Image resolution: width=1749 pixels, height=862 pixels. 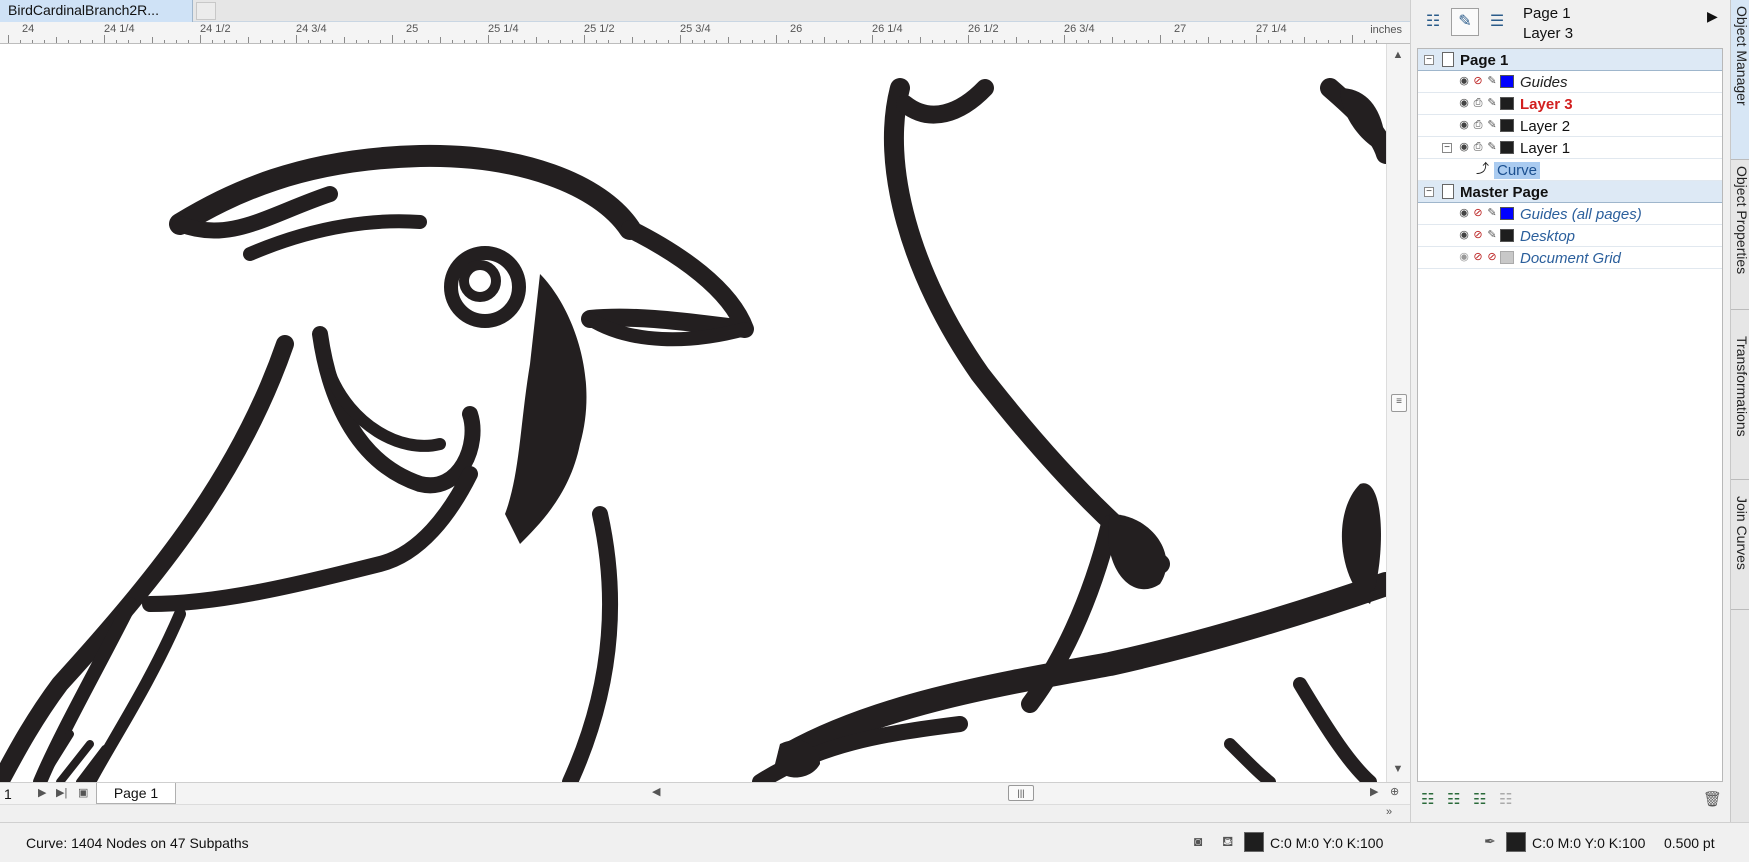 I want to click on page-tab: Page 1, so click(x=136, y=793).